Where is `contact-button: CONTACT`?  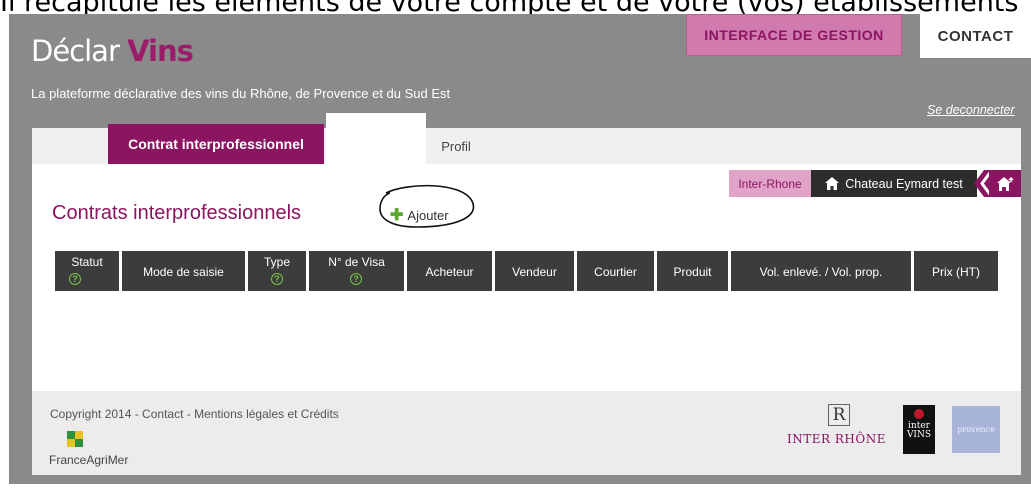 contact-button: CONTACT is located at coordinates (975, 36).